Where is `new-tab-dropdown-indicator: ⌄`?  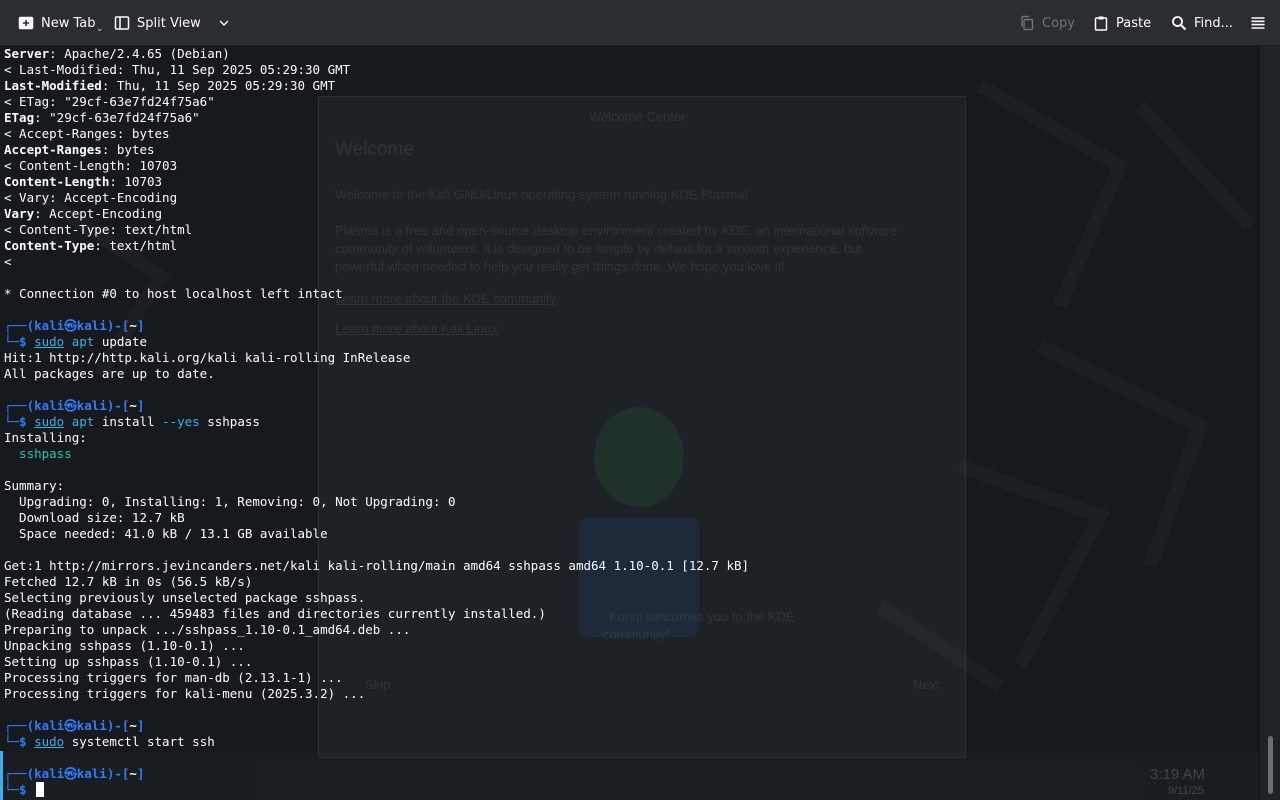
new-tab-dropdown-indicator: ⌄ is located at coordinates (100, 29).